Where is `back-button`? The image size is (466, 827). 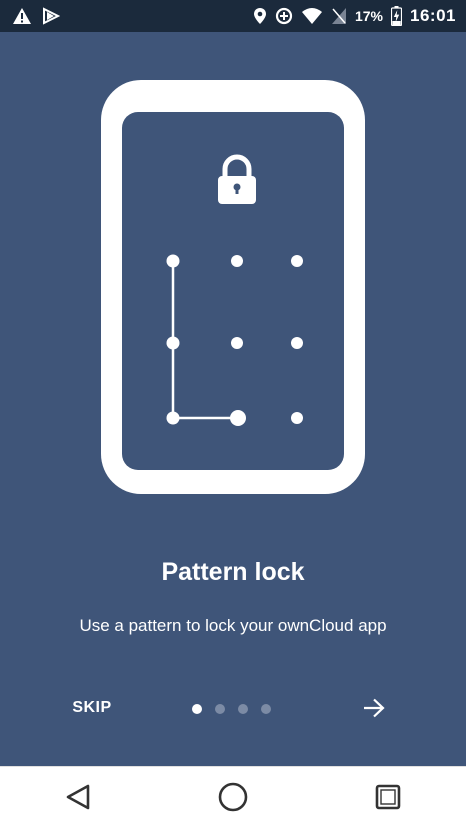 back-button is located at coordinates (78, 797).